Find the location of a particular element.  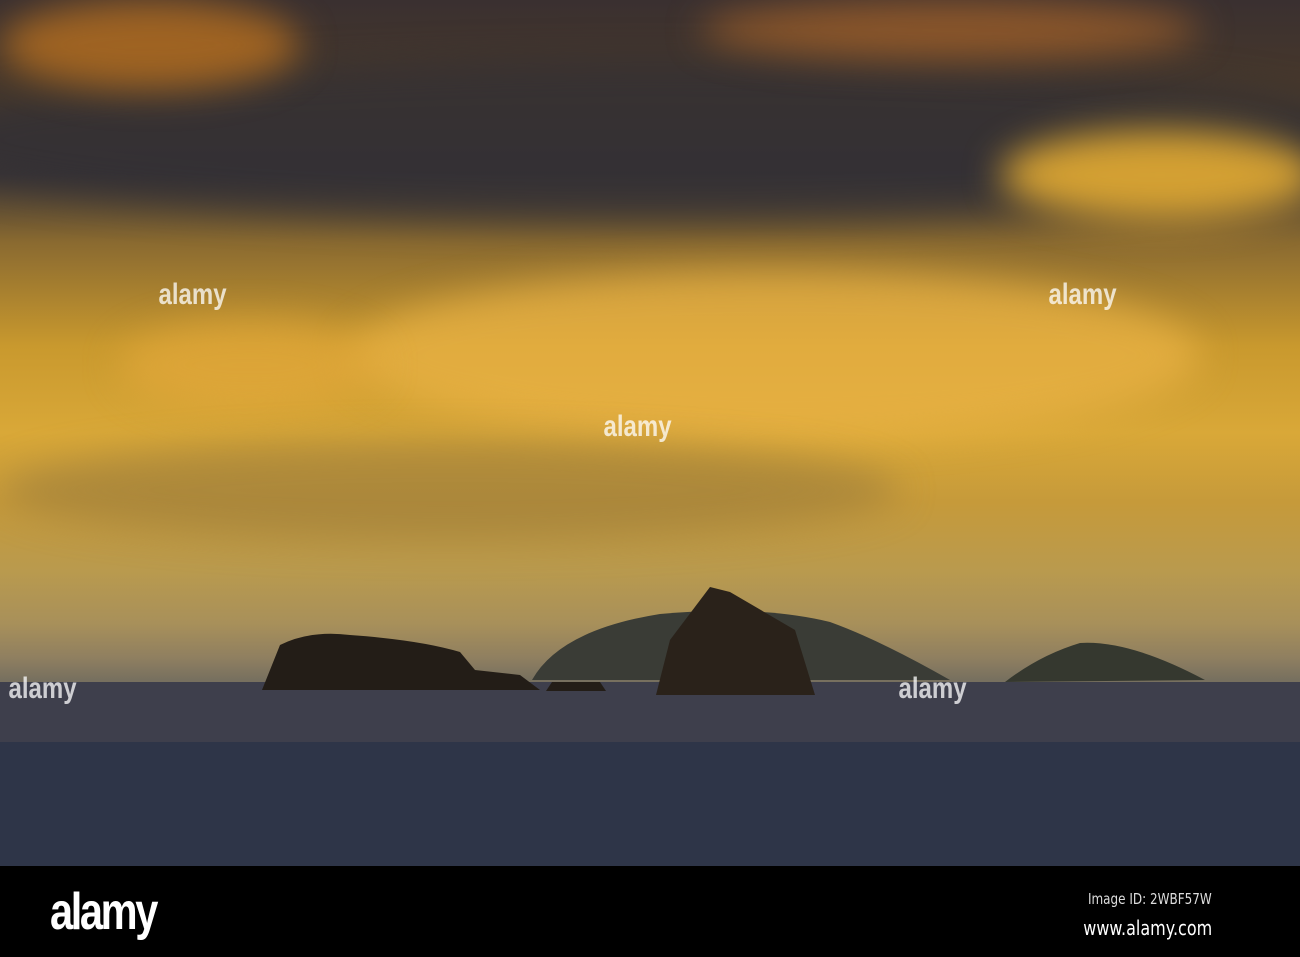

watermark-footer: alamy Image ID: 2WBF57W www.alamy.com is located at coordinates (650, 911).